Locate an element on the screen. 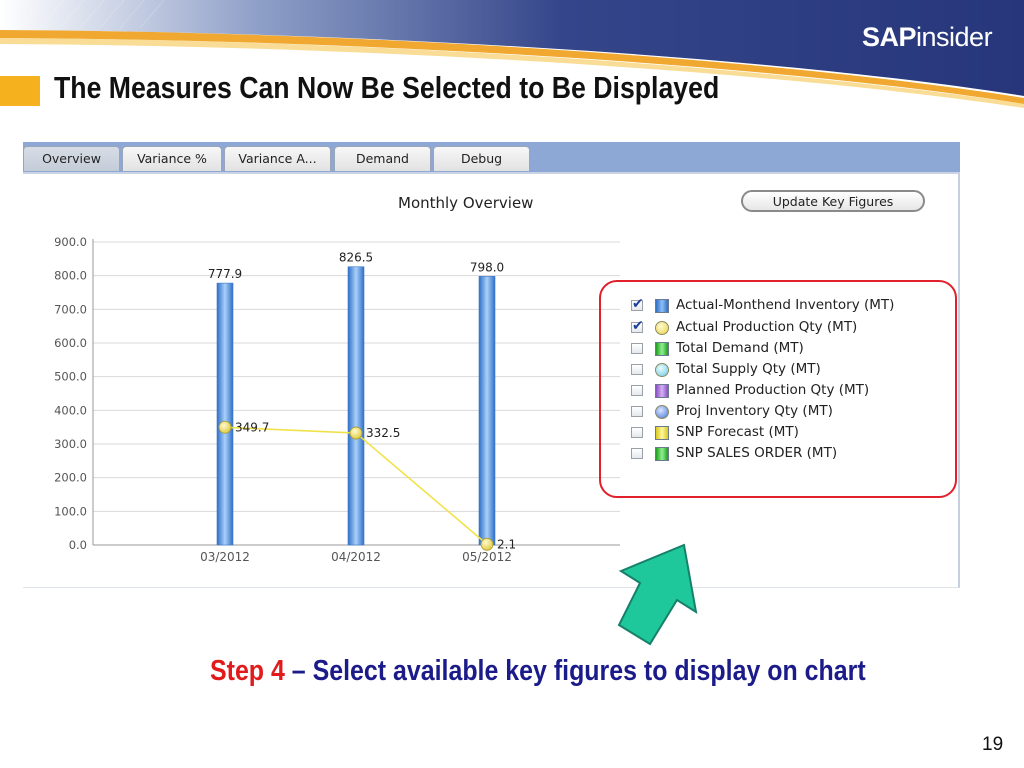 The width and height of the screenshot is (1024, 768). page-number: 19 is located at coordinates (993, 744).